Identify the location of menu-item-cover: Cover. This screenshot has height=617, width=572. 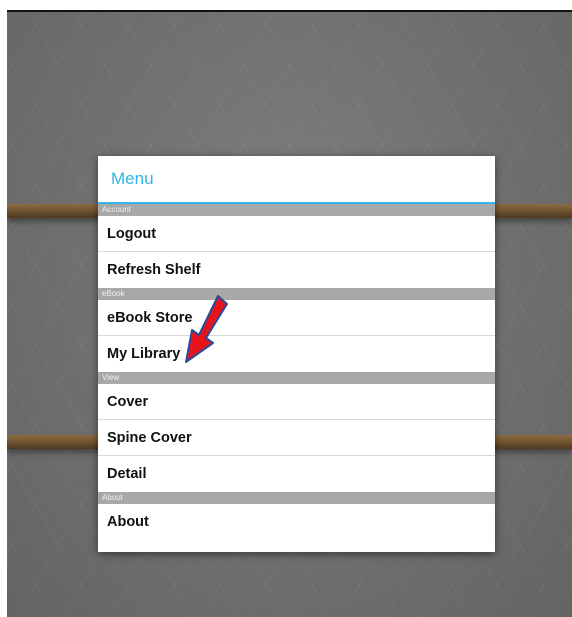
(296, 402).